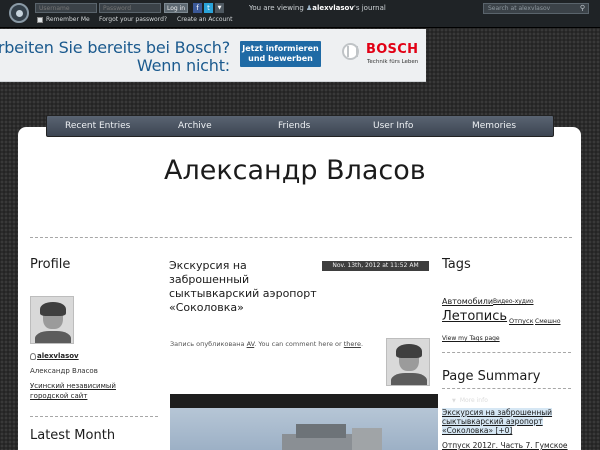 This screenshot has width=600, height=450. I want to click on password-input, so click(130, 8).